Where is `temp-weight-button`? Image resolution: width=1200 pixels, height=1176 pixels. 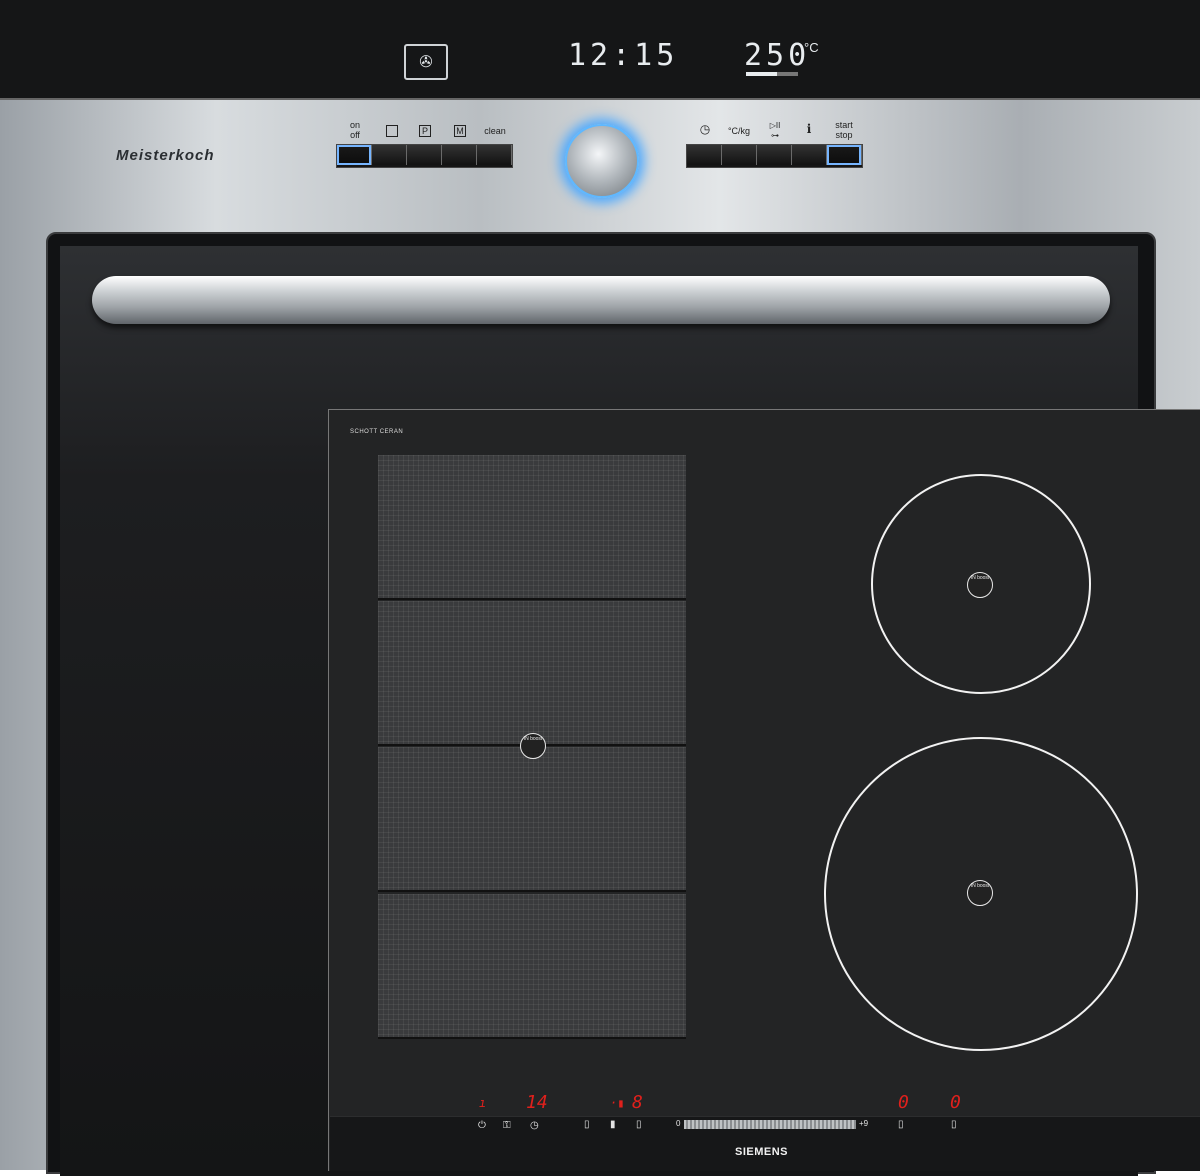 temp-weight-button is located at coordinates (739, 155).